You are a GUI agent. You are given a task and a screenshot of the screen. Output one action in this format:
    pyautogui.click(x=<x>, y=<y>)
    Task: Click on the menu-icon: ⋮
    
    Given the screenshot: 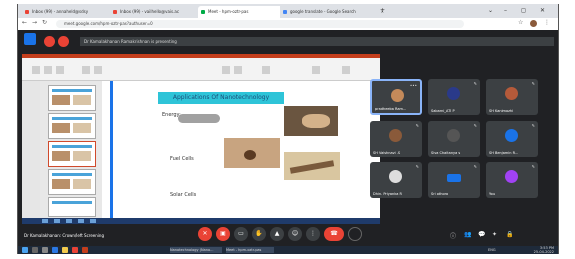 What is the action you would take?
    pyautogui.click(x=547, y=22)
    